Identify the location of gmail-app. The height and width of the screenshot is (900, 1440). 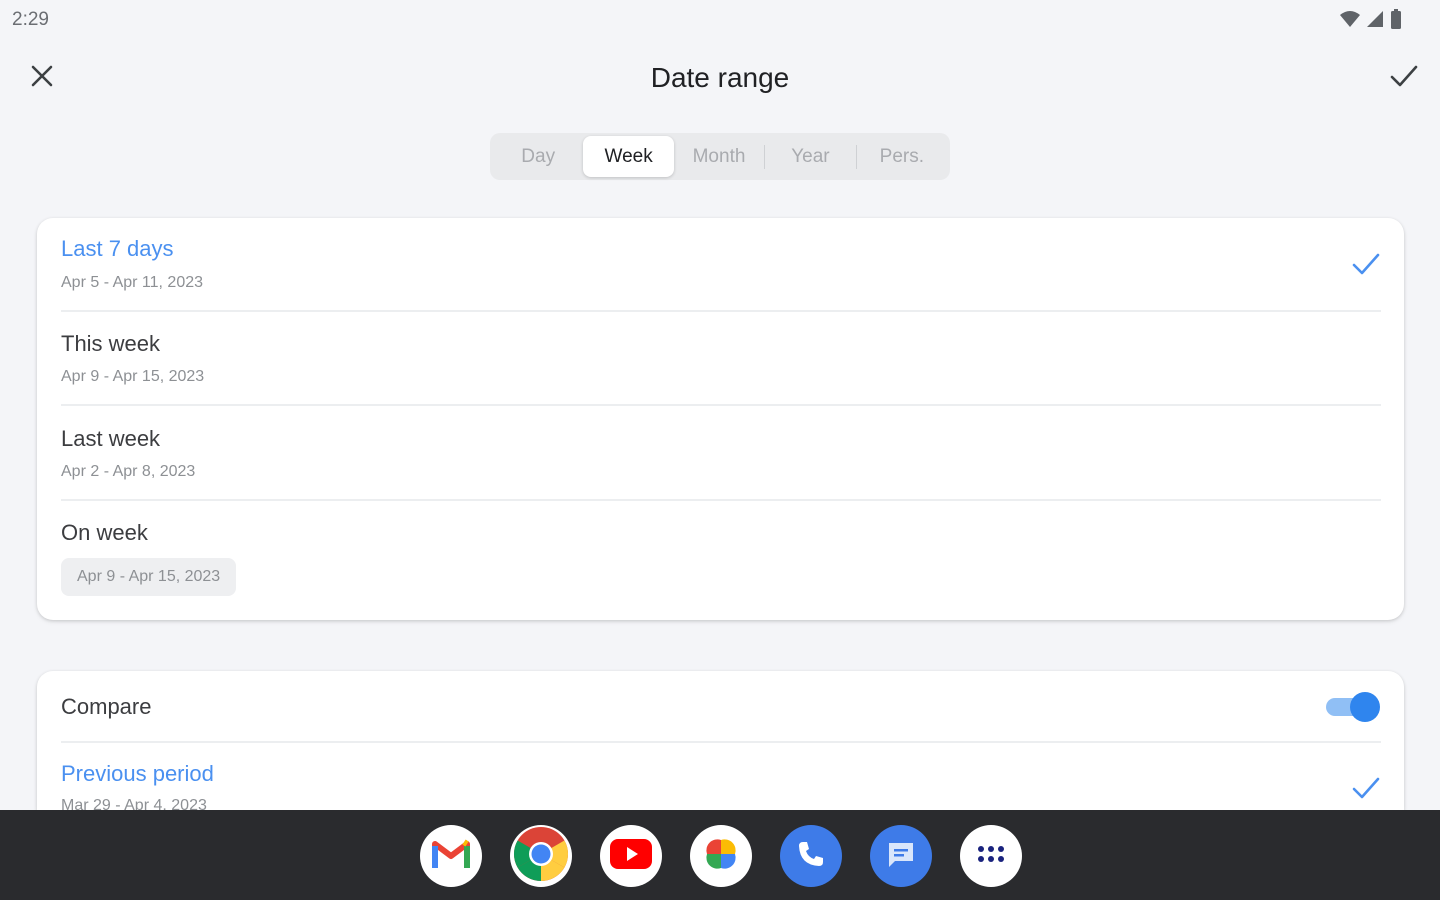
(451, 856).